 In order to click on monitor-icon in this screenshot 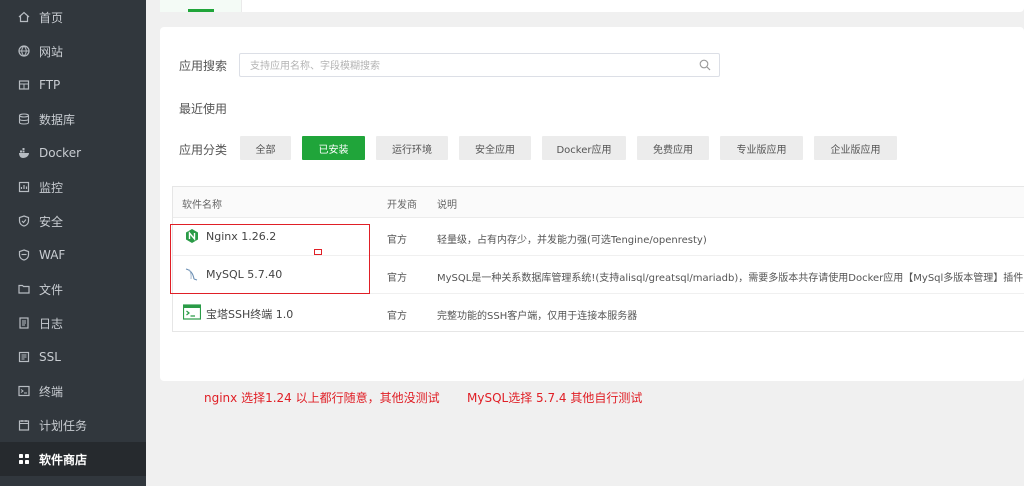, I will do `click(24, 187)`.